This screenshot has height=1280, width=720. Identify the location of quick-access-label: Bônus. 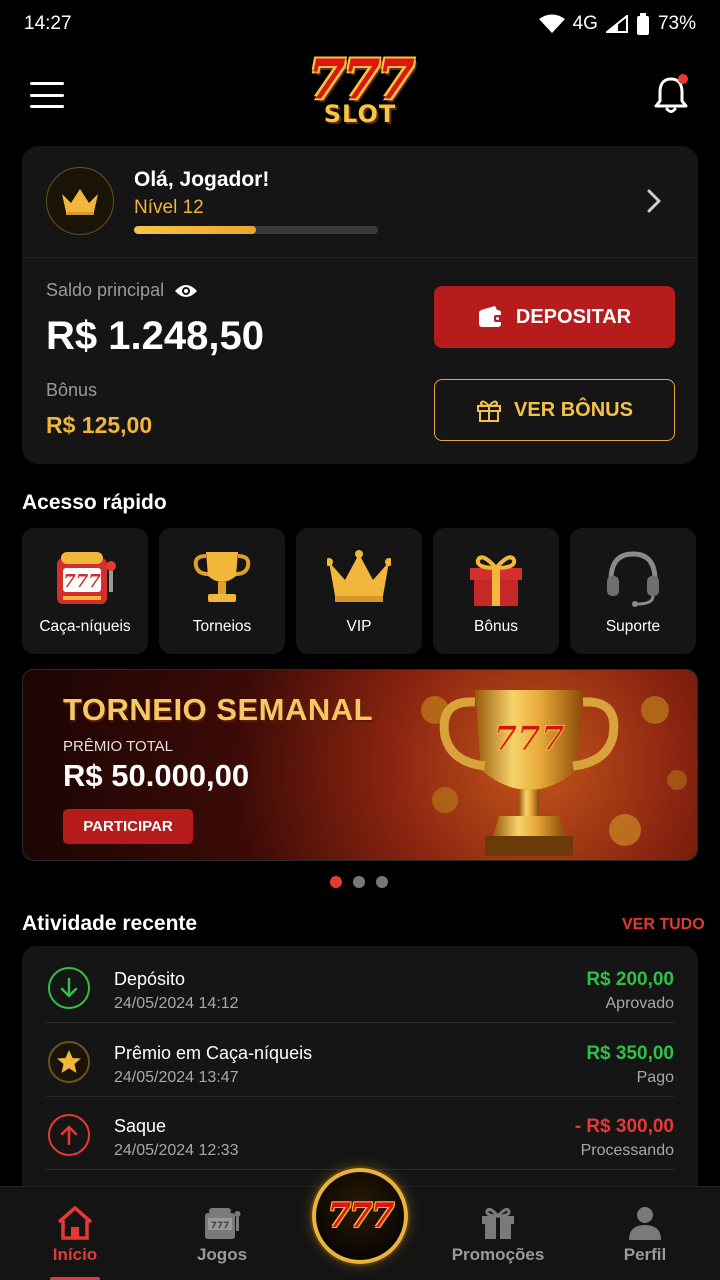
(496, 626).